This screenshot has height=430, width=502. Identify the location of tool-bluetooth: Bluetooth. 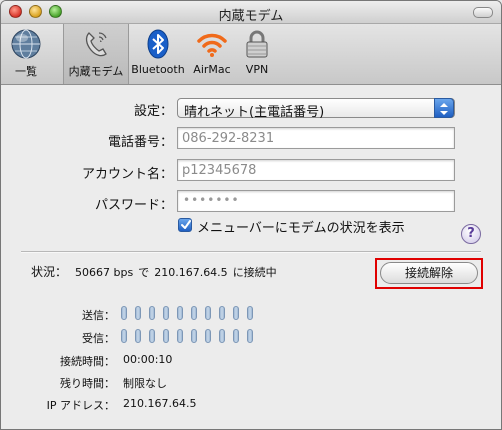
(158, 54).